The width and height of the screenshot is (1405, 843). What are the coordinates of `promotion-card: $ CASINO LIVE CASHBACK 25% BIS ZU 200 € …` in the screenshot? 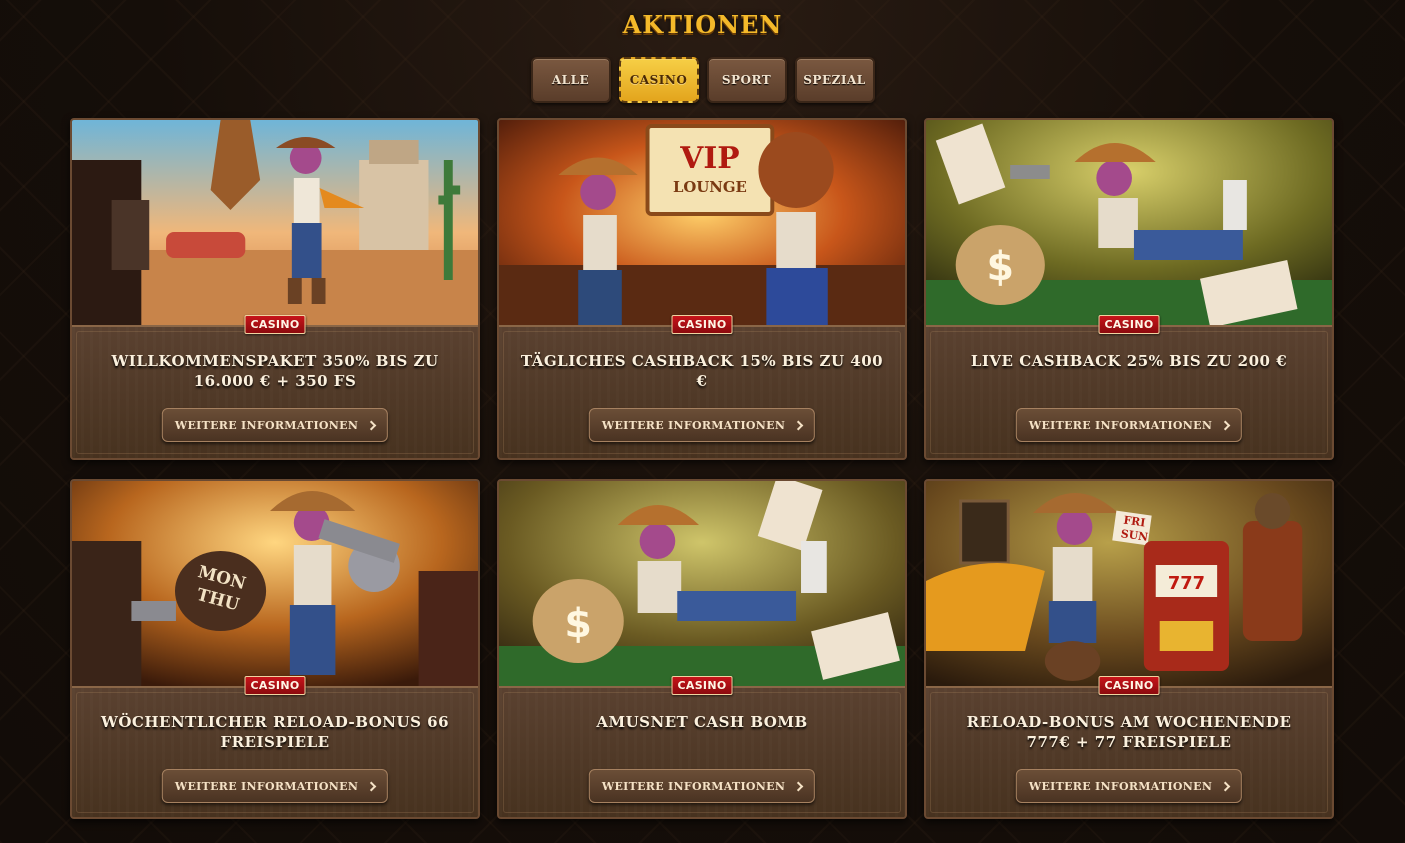 It's located at (1129, 289).